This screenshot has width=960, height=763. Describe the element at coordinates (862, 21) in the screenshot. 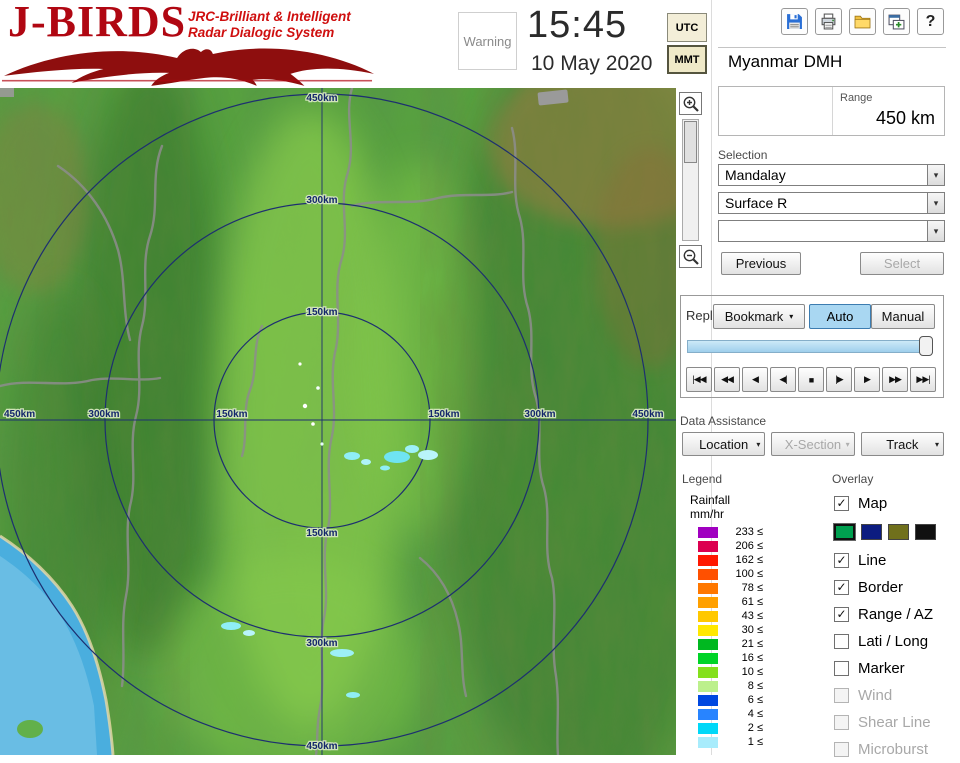

I see `open-folder-button` at that location.